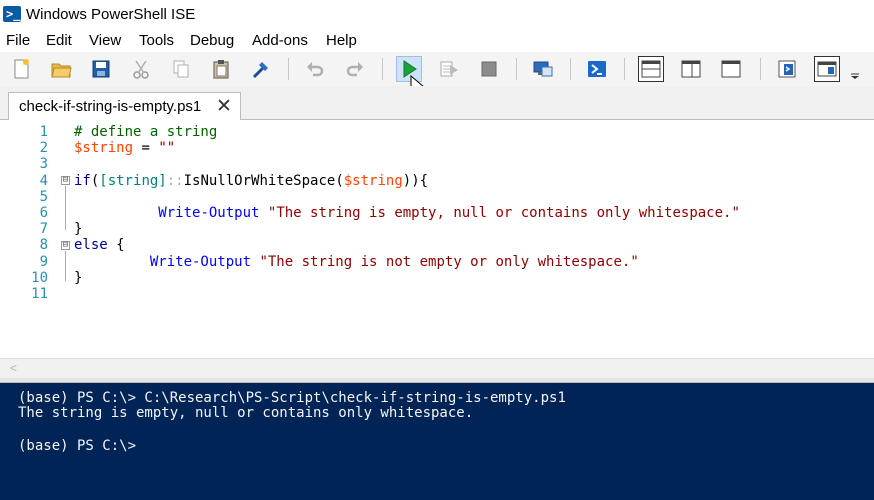  Describe the element at coordinates (827, 69) in the screenshot. I see `show-command-addon-icon` at that location.